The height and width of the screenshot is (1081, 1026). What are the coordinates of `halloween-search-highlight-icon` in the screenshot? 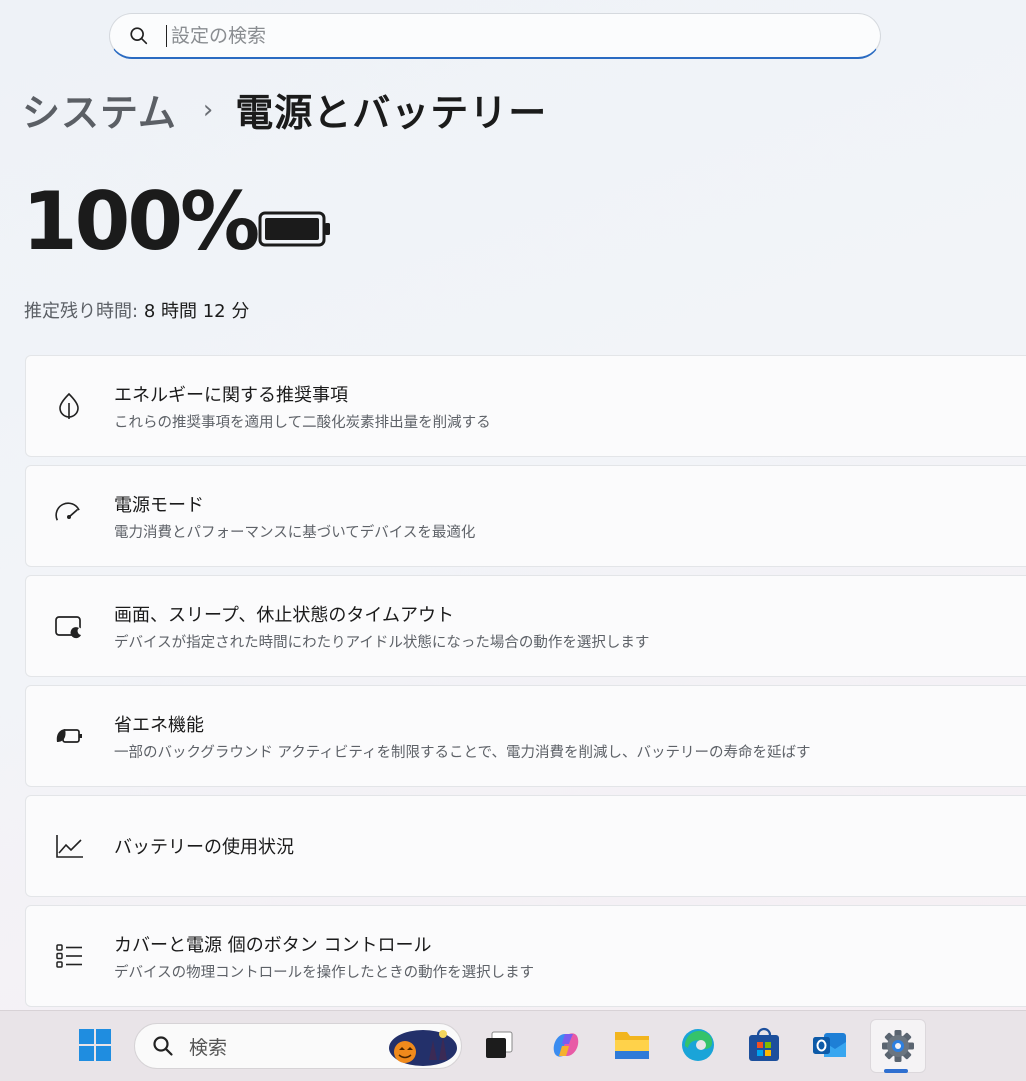 It's located at (423, 1048).